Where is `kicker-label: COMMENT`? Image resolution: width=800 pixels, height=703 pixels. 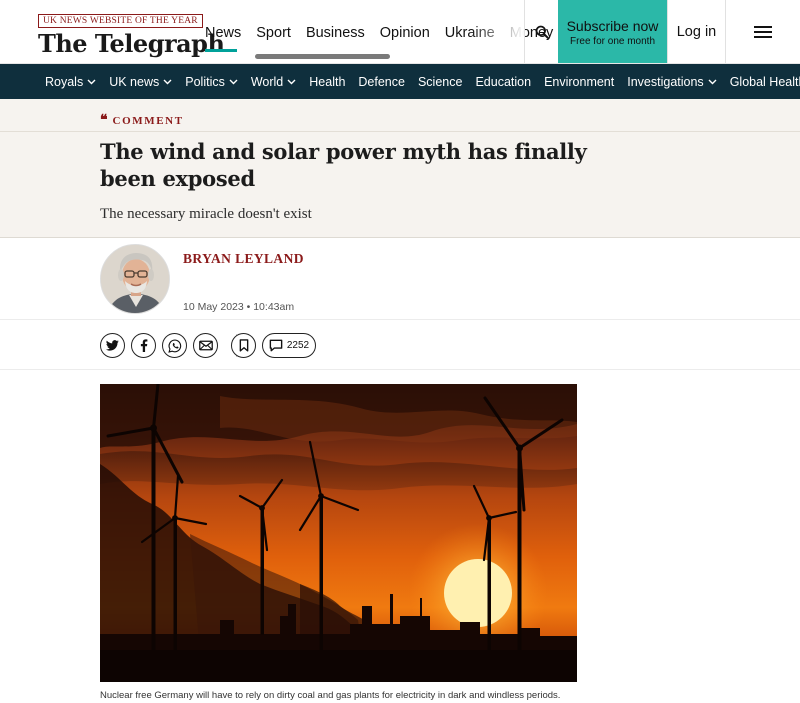 kicker-label: COMMENT is located at coordinates (148, 120).